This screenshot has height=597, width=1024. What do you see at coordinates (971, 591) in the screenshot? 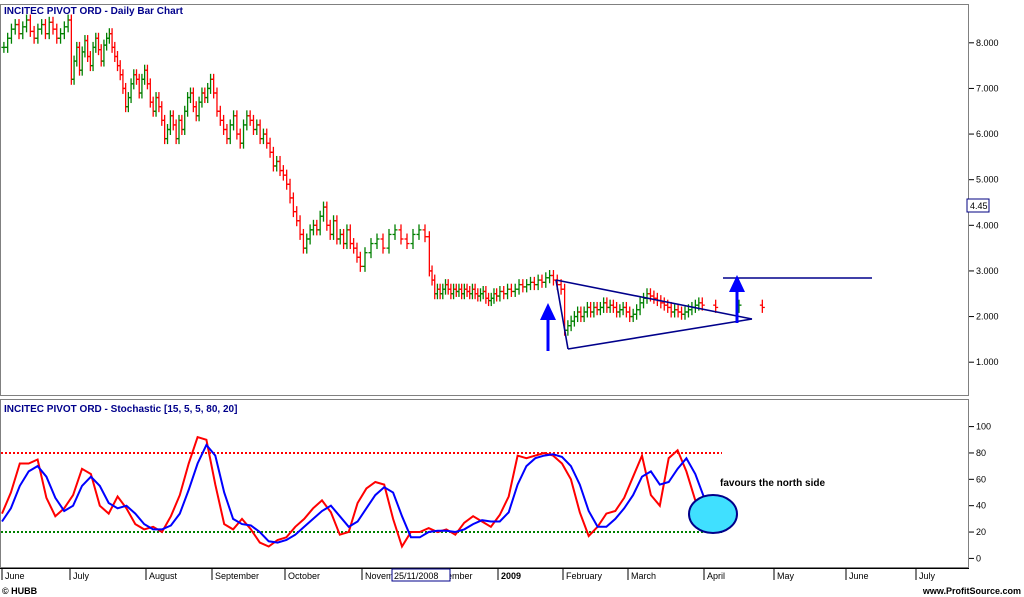
I see `footer-website: www.ProfitSource.com` at bounding box center [971, 591].